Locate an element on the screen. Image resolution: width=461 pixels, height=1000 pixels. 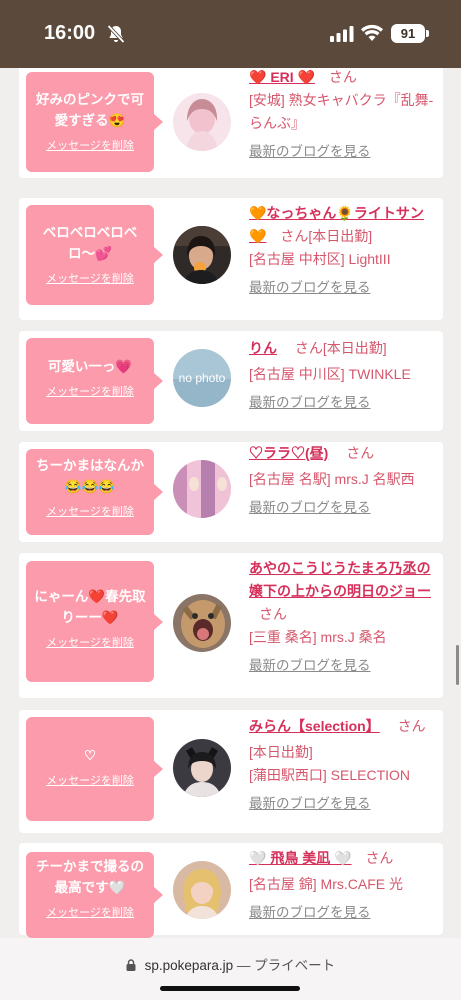
status-time: 16:00 is located at coordinates (70, 33).